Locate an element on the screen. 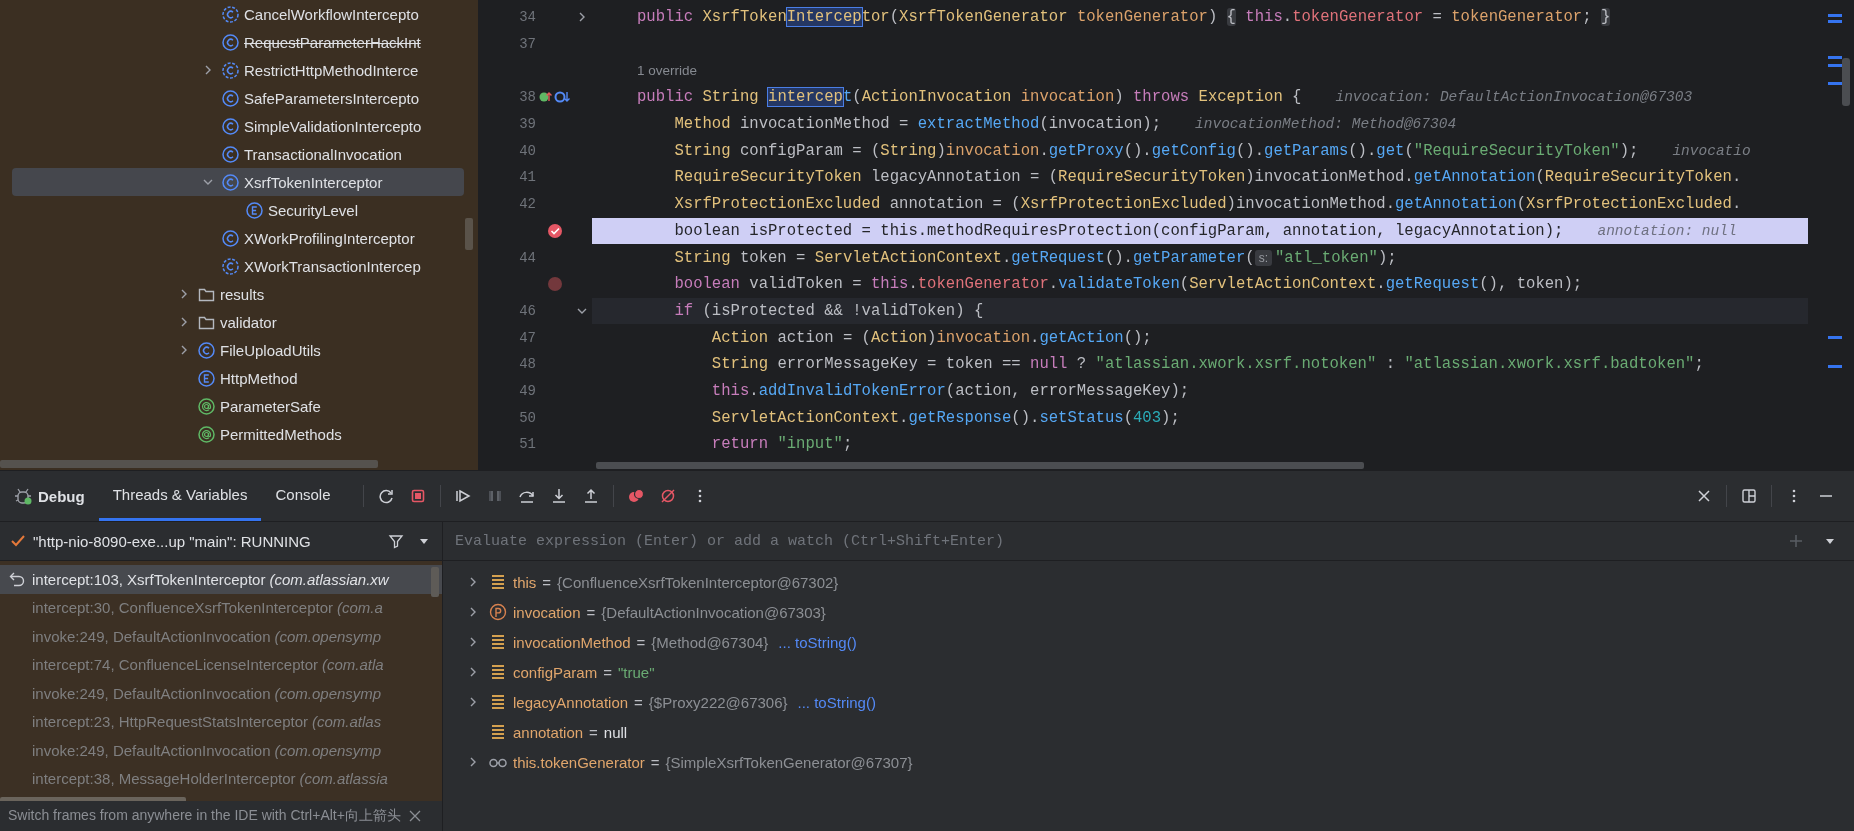 This screenshot has width=1854, height=831. type-name: tor is located at coordinates (875, 17).